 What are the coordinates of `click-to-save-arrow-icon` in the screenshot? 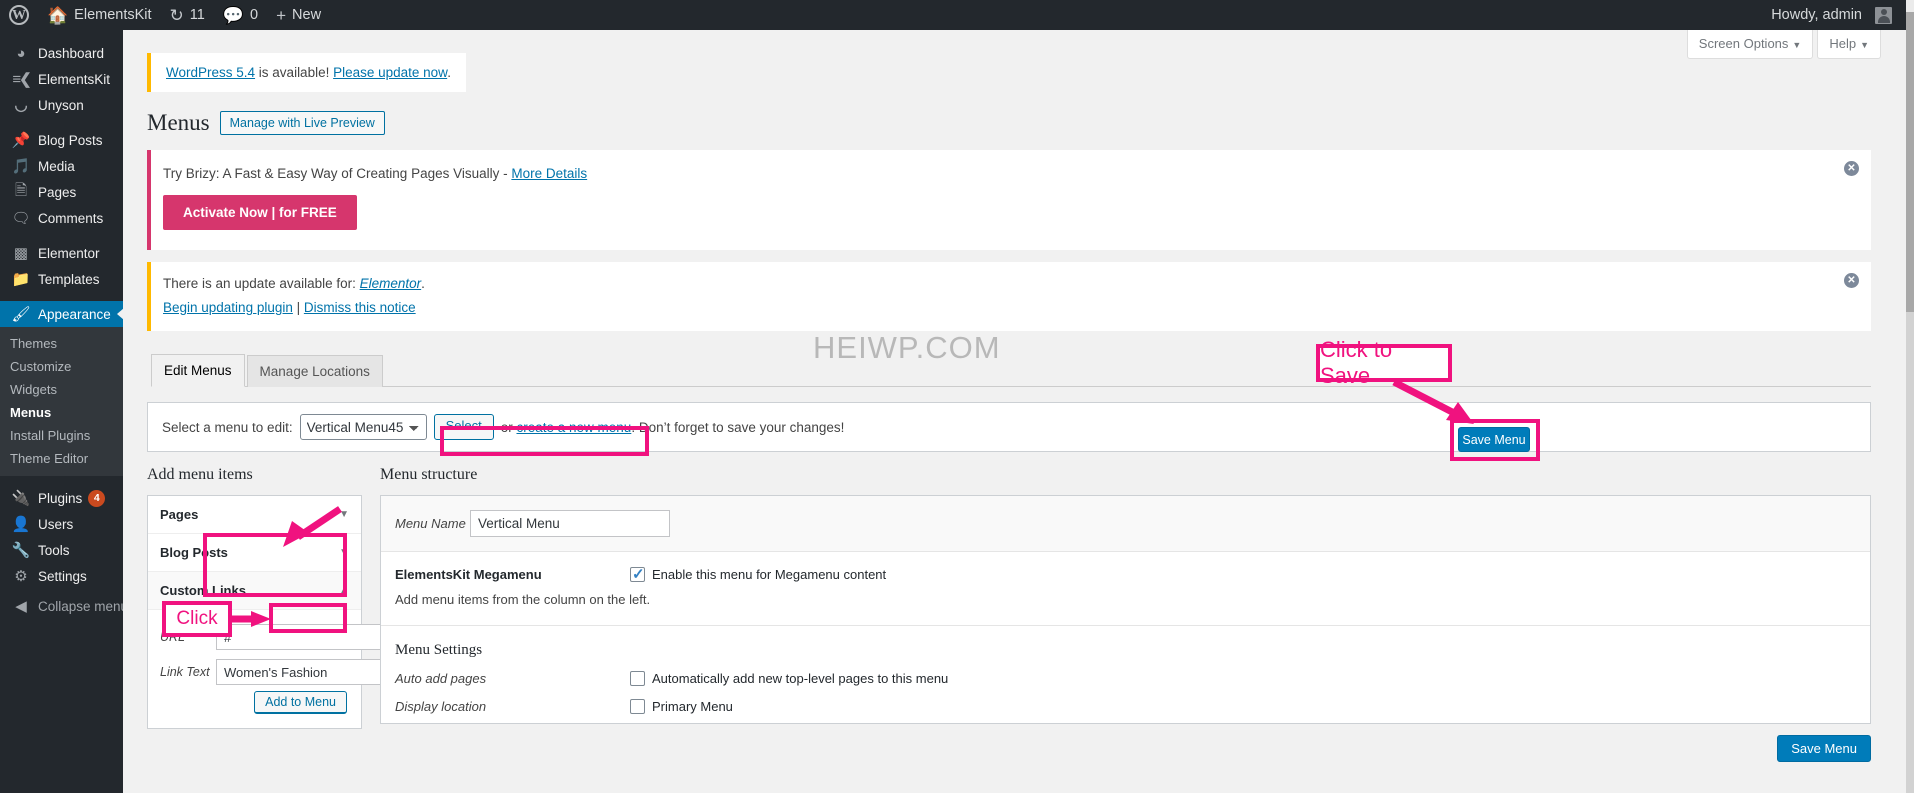 It's located at (1433, 401).